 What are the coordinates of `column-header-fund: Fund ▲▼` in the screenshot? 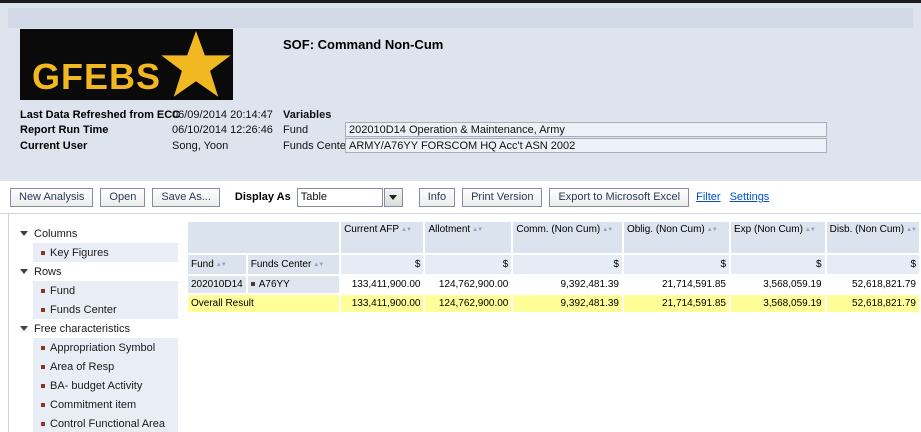 It's located at (217, 264).